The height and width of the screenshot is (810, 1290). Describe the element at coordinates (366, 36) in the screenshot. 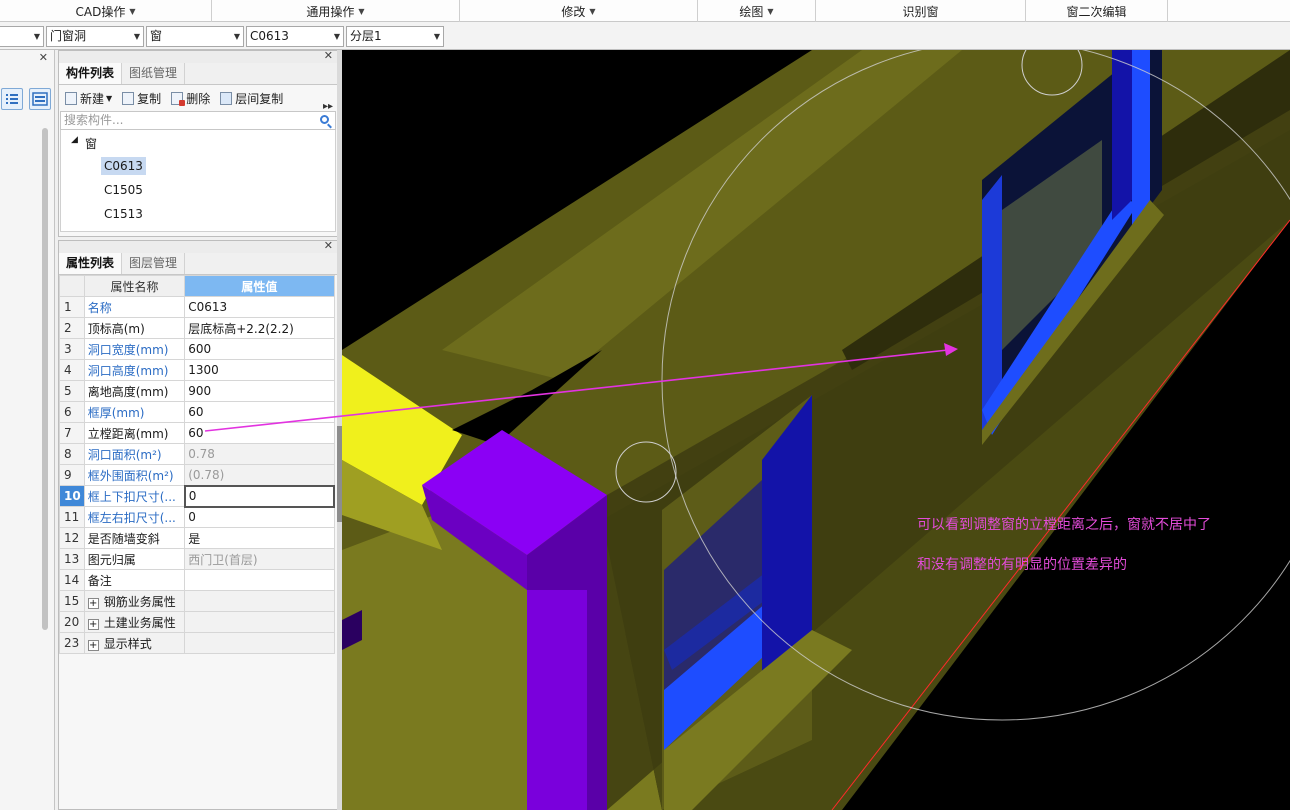

I see `layer-combo-value: 分层1` at that location.